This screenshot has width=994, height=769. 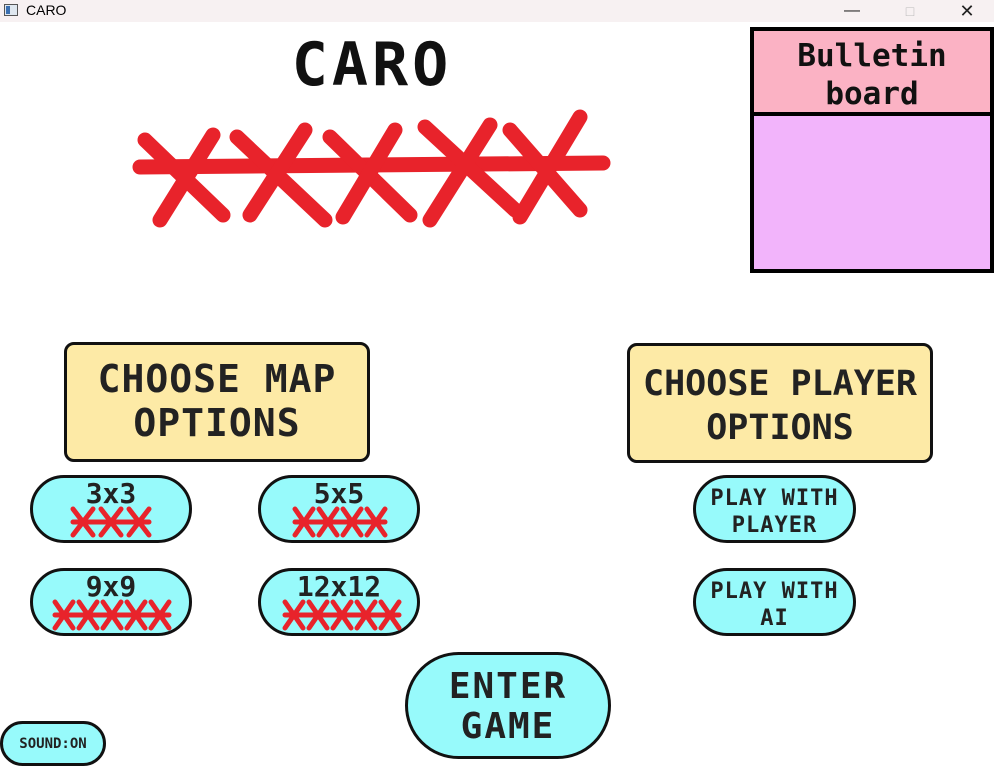 I want to click on sound-toggle-button: SOUND:ON, so click(x=53, y=743).